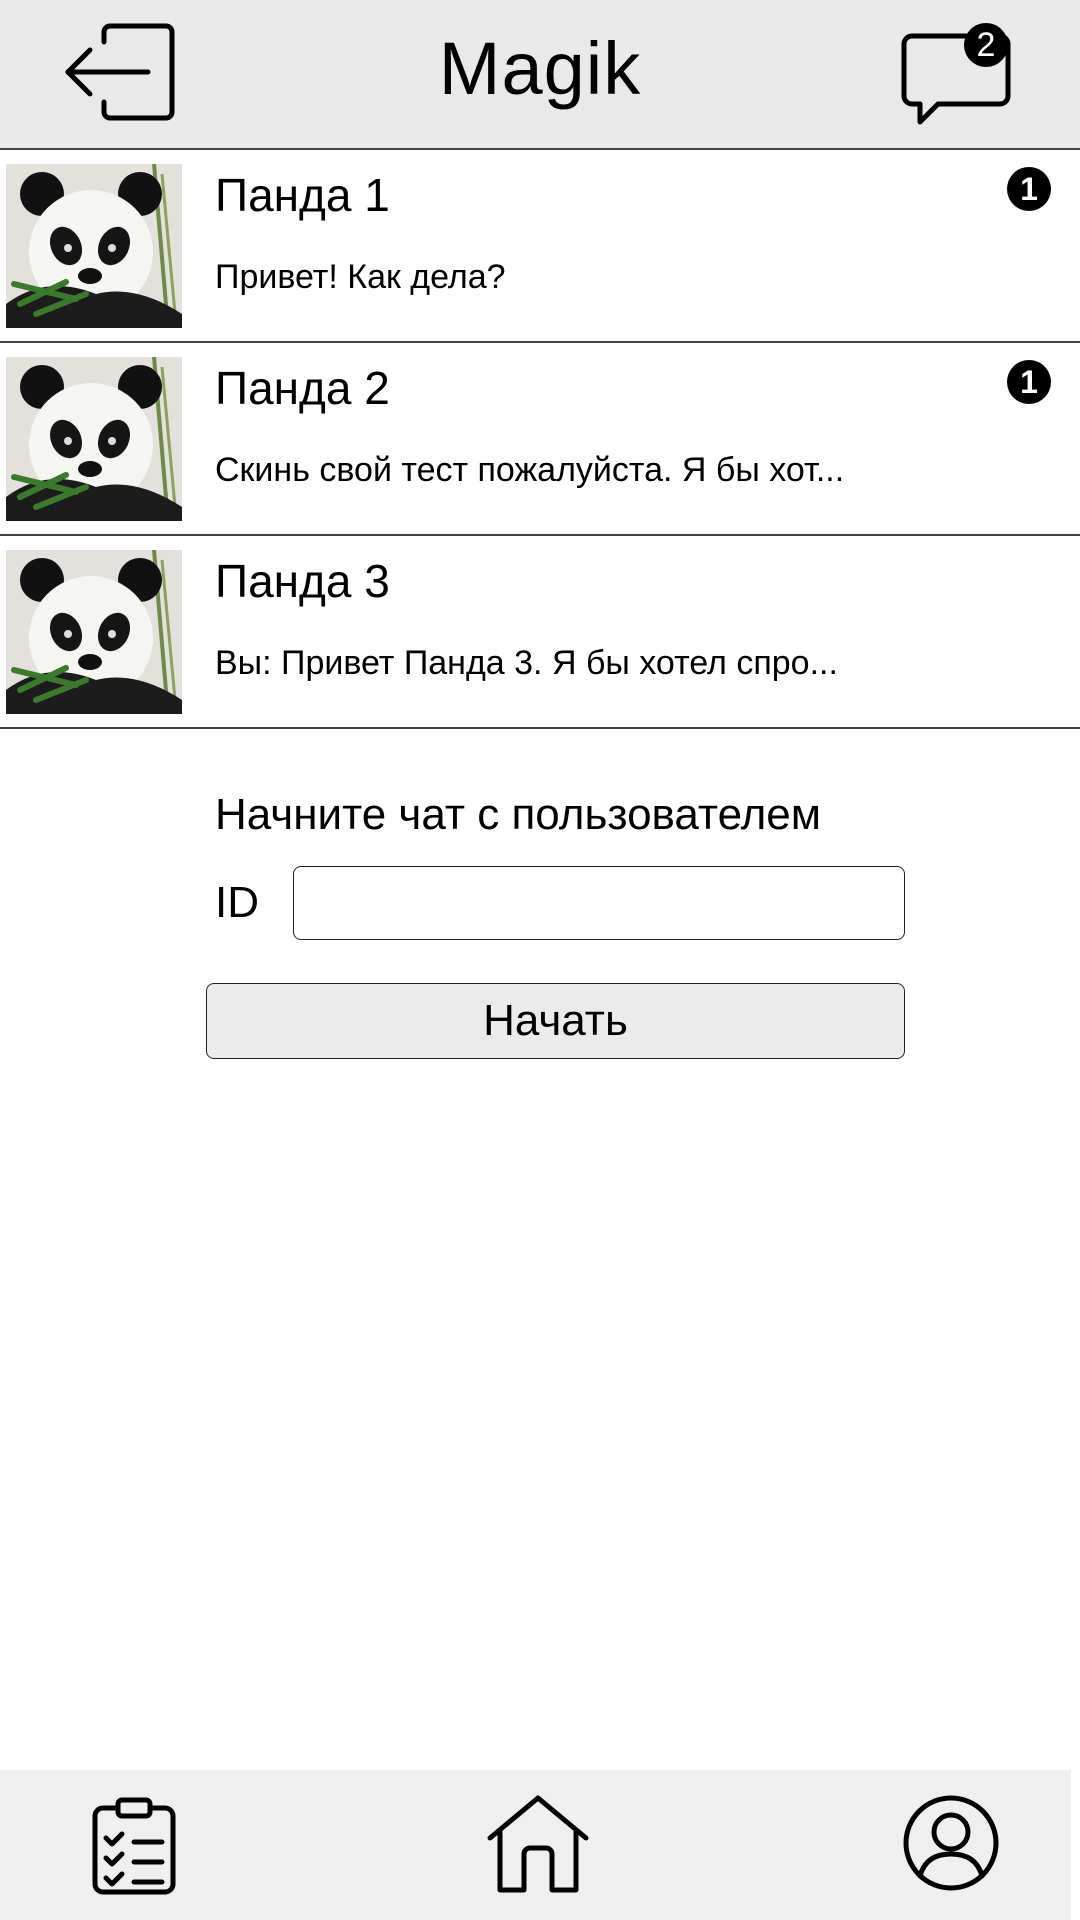 This screenshot has width=1080, height=1920. I want to click on nav-tasks-button, so click(135, 1846).